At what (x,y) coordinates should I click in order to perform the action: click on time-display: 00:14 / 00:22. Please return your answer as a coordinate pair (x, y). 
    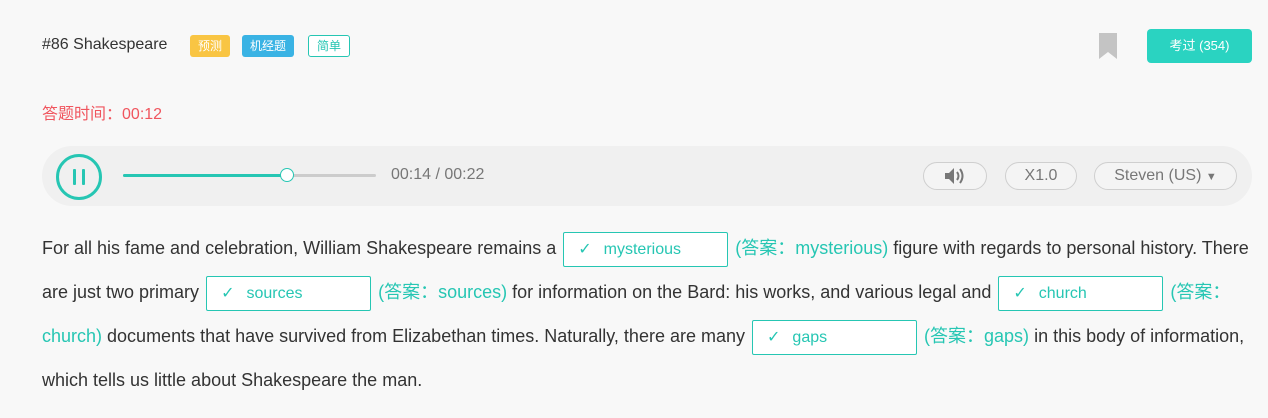
    Looking at the image, I should click on (438, 174).